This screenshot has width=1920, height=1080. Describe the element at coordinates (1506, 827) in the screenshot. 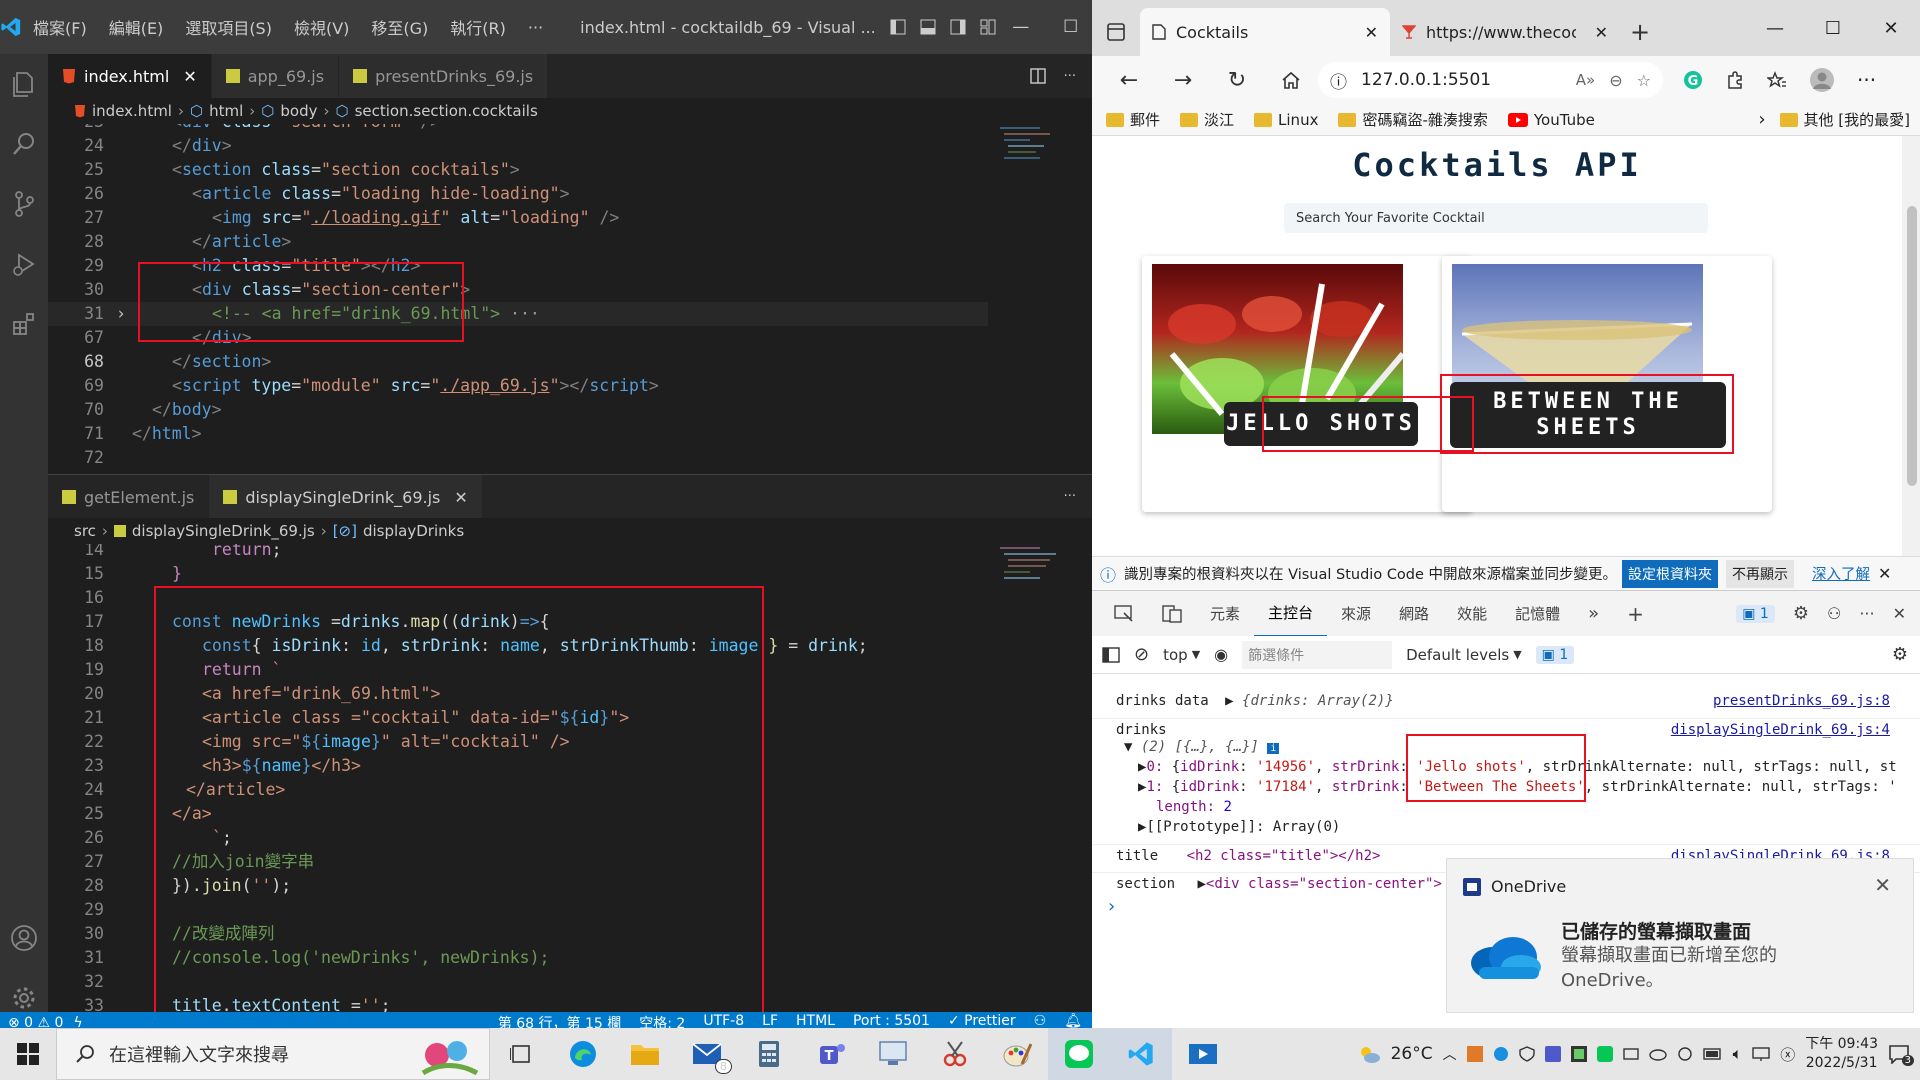

I see `console-prototype: ▶[[Prototype]]: Array(0)` at that location.